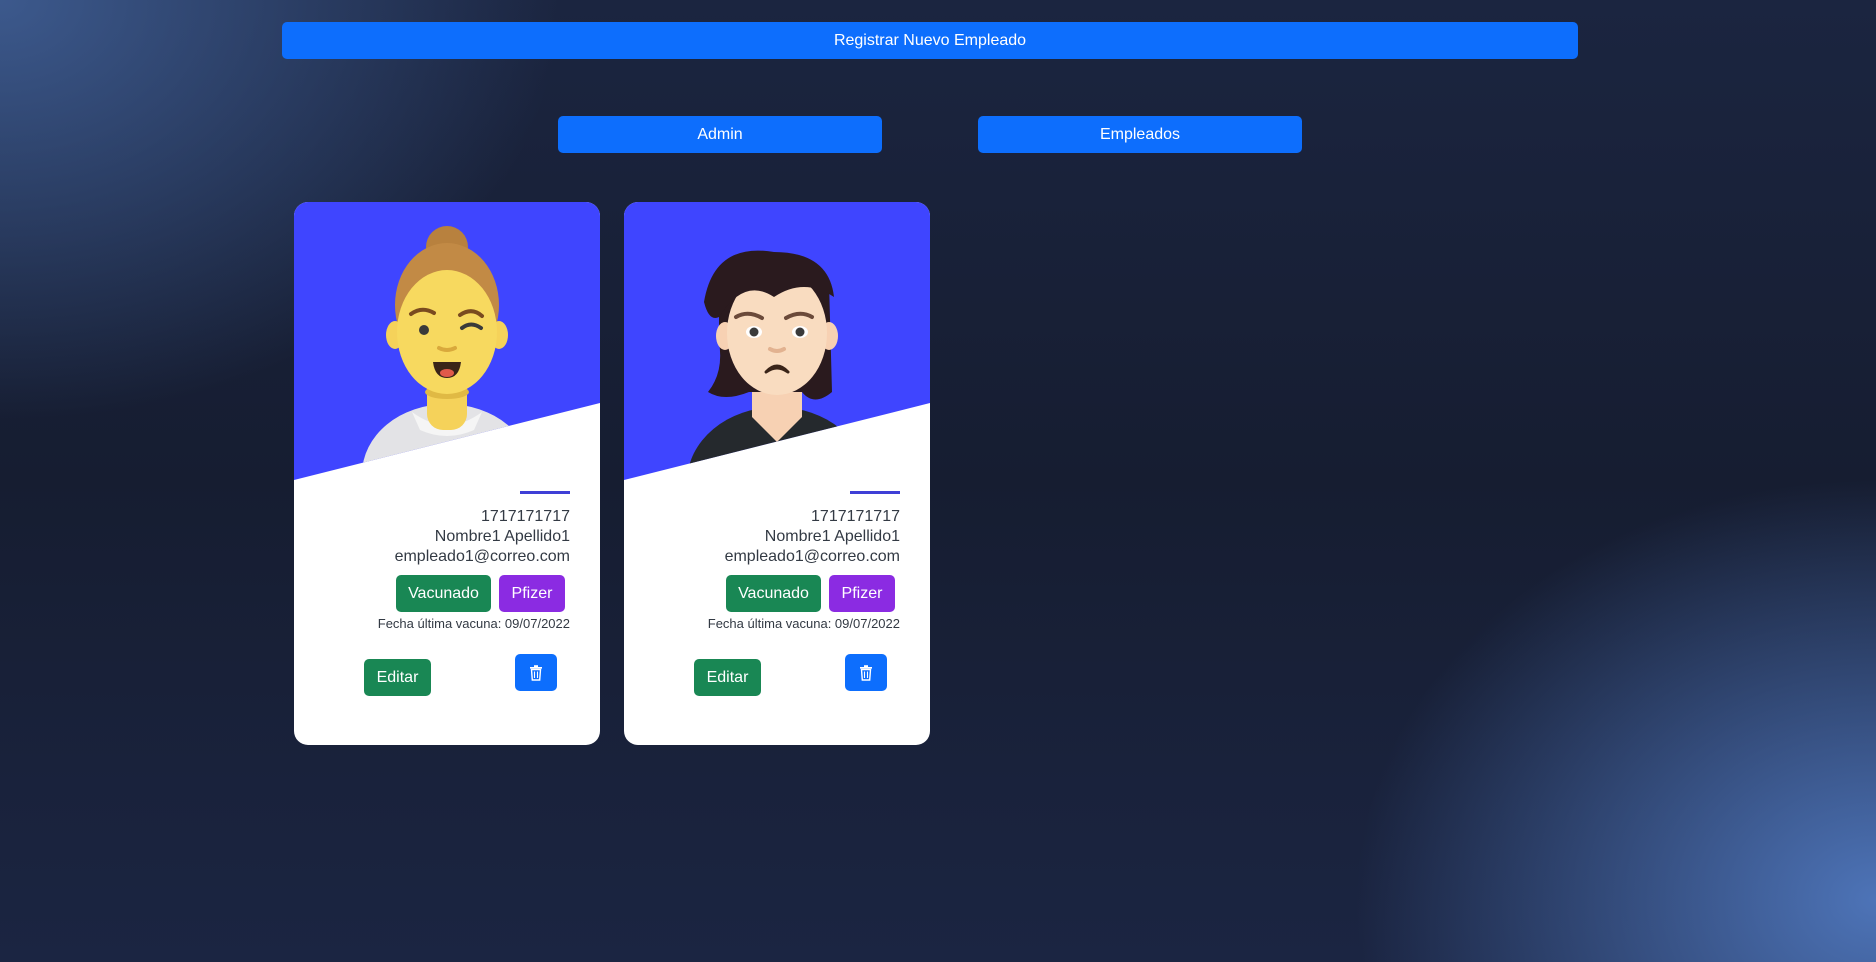 Image resolution: width=1876 pixels, height=962 pixels. What do you see at coordinates (930, 40) in the screenshot?
I see `register-employee-button: Registrar Nuevo Empleado` at bounding box center [930, 40].